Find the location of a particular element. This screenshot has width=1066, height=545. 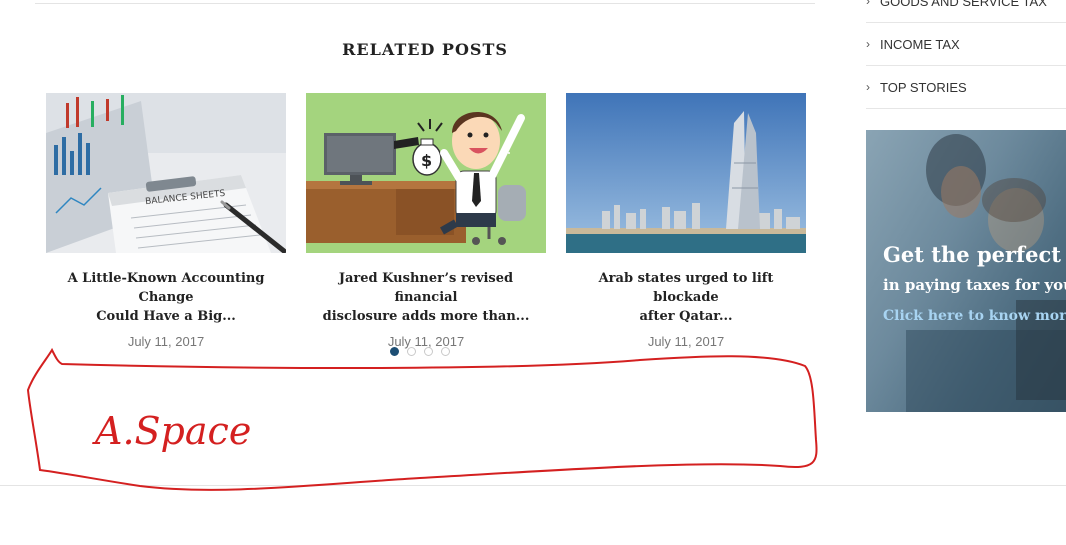

top-divider is located at coordinates (425, 3).